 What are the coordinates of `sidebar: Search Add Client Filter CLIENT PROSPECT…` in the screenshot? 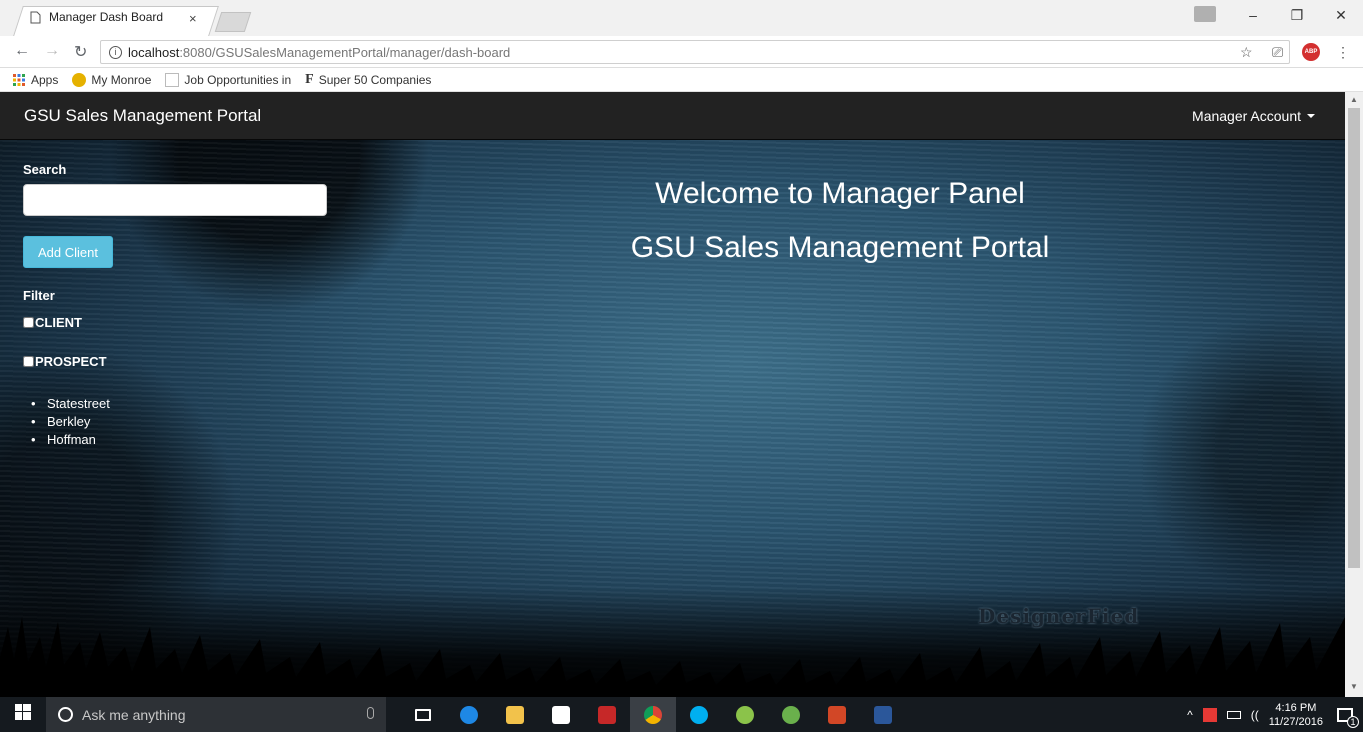 It's located at (175, 305).